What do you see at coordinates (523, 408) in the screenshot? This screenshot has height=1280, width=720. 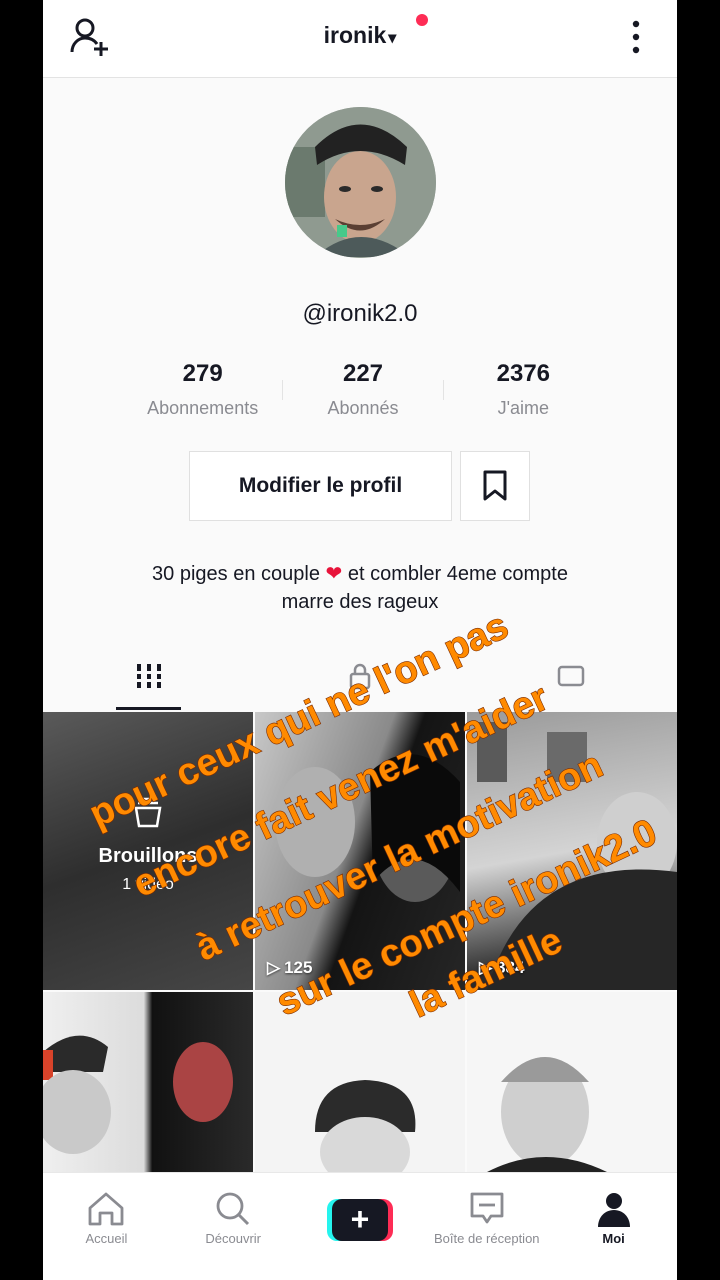 I see `likes-label: J'aime` at bounding box center [523, 408].